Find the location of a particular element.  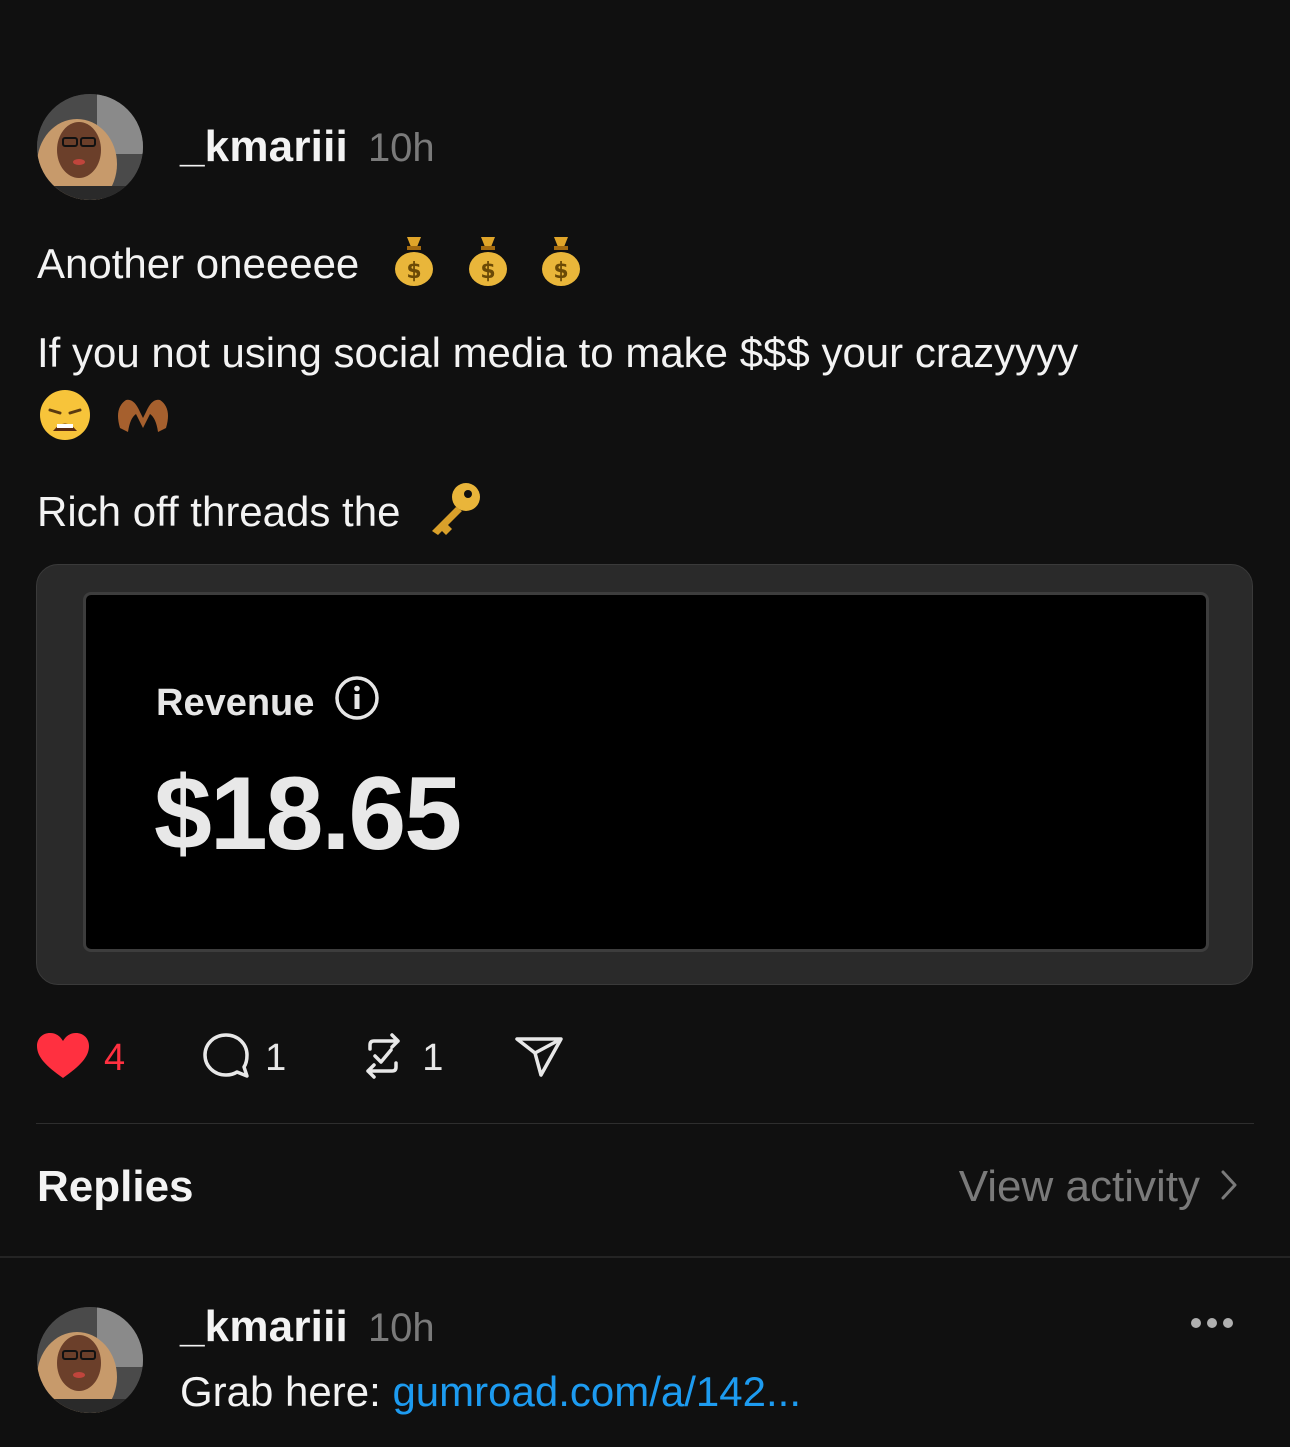

reply-timestamp: 10h is located at coordinates (401, 1328).